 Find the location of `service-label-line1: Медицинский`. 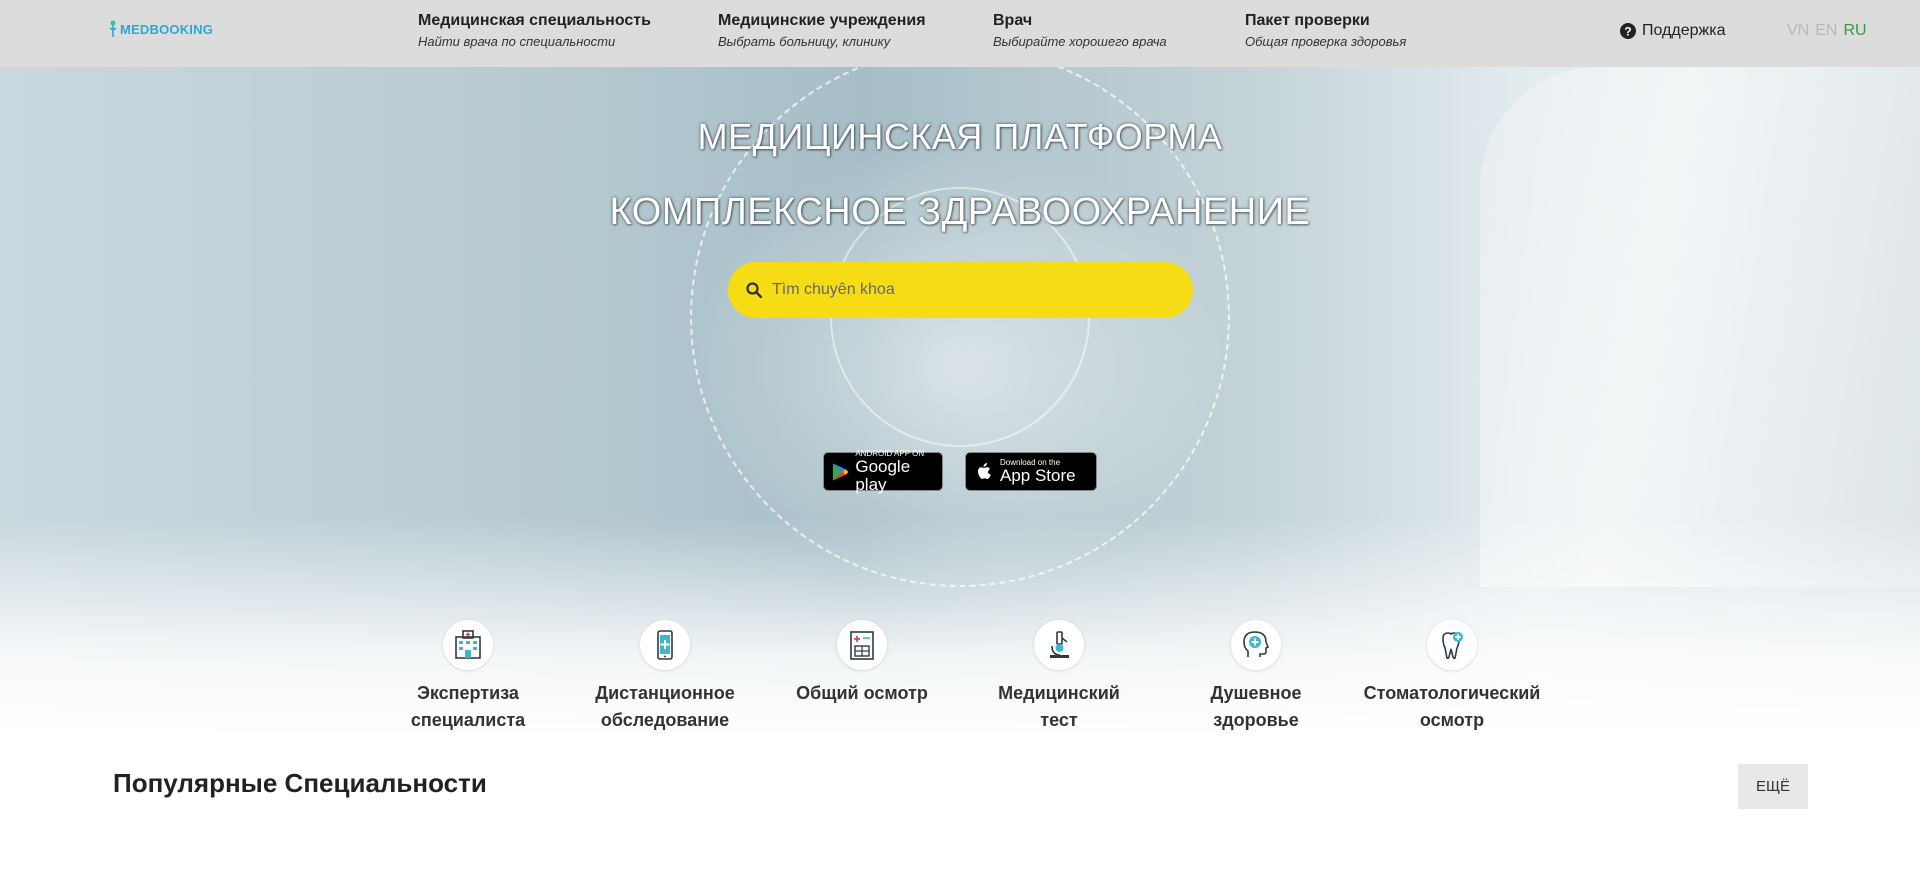

service-label-line1: Медицинский is located at coordinates (1059, 693).